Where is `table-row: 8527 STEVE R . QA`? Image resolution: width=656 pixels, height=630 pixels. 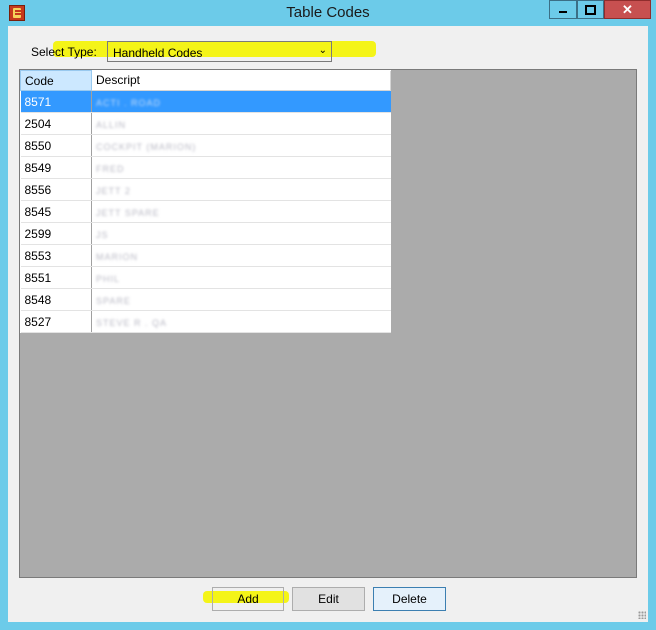
table-row: 8527 STEVE R . QA is located at coordinates (205, 321).